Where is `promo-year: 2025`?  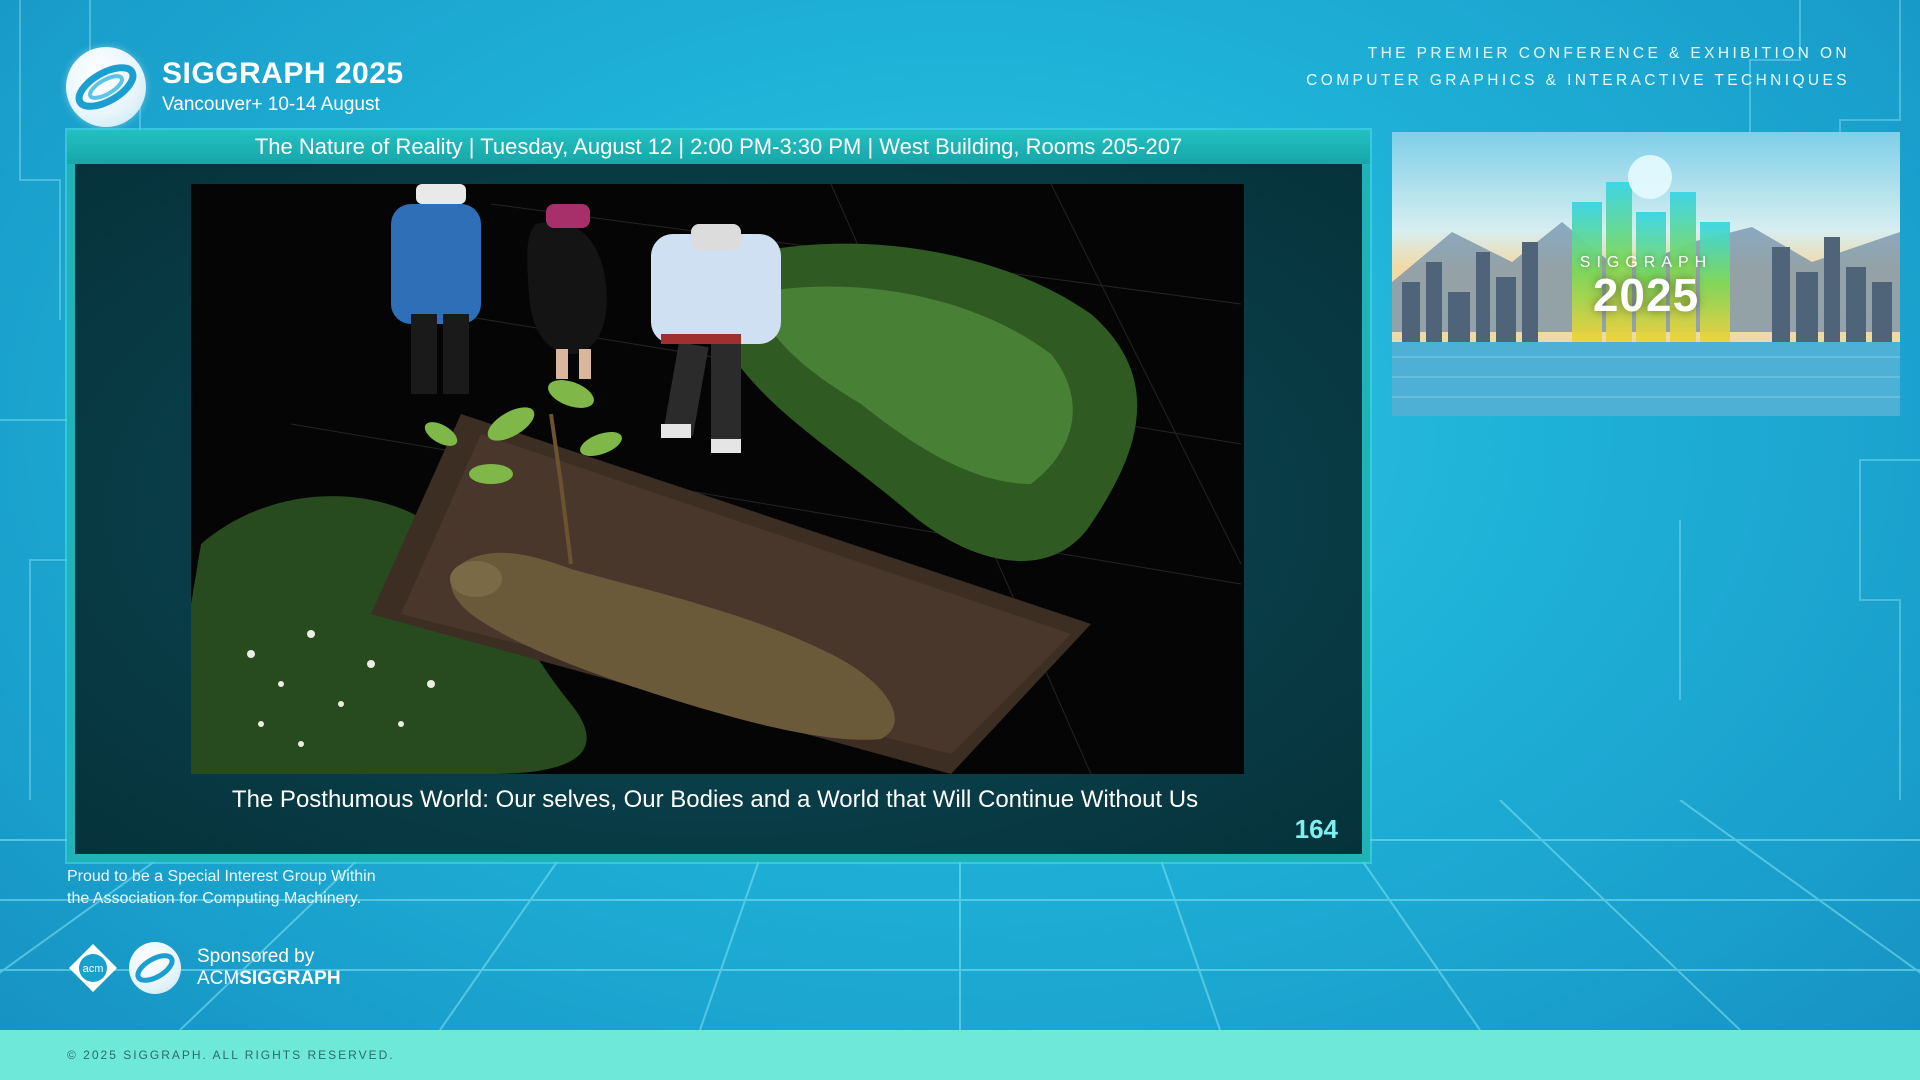 promo-year: 2025 is located at coordinates (1646, 295).